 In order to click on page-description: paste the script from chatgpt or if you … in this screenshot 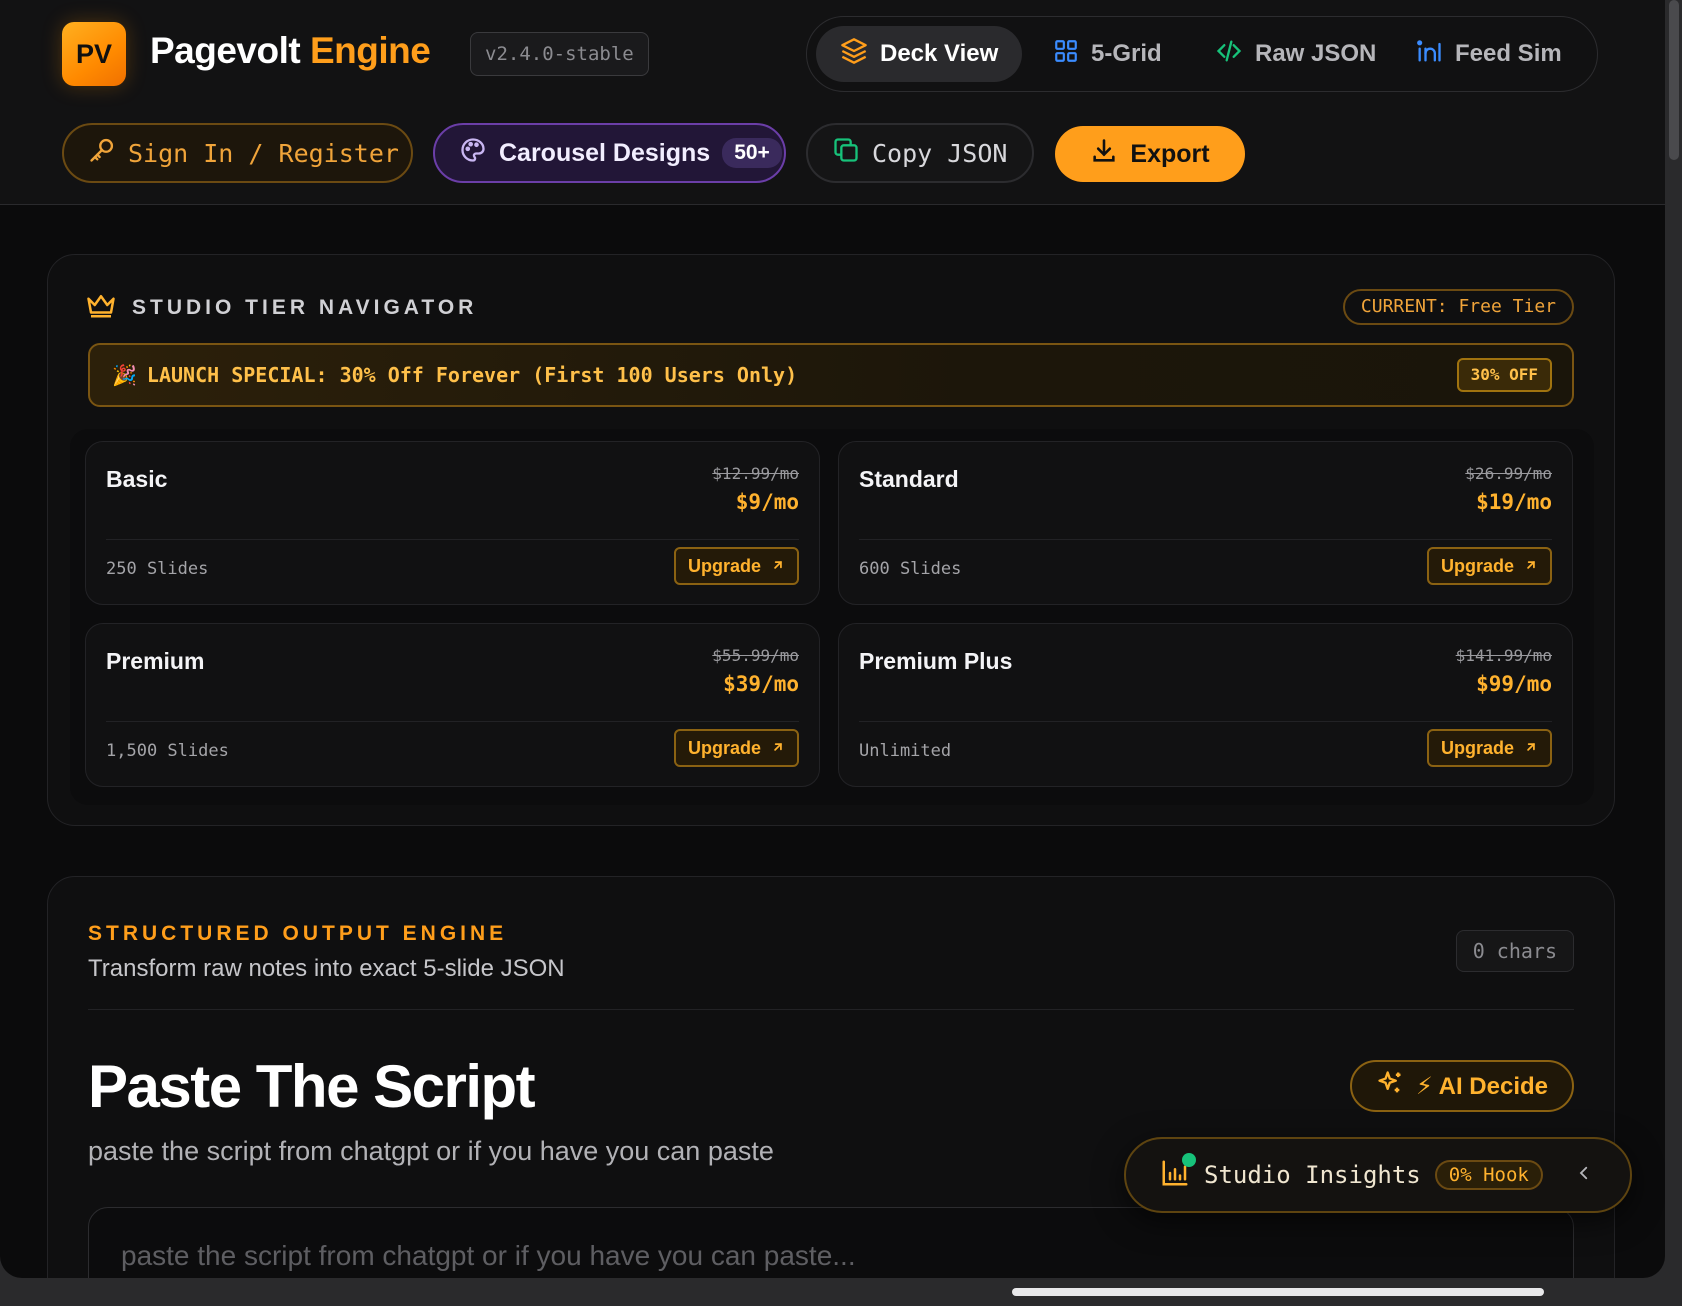, I will do `click(431, 1151)`.